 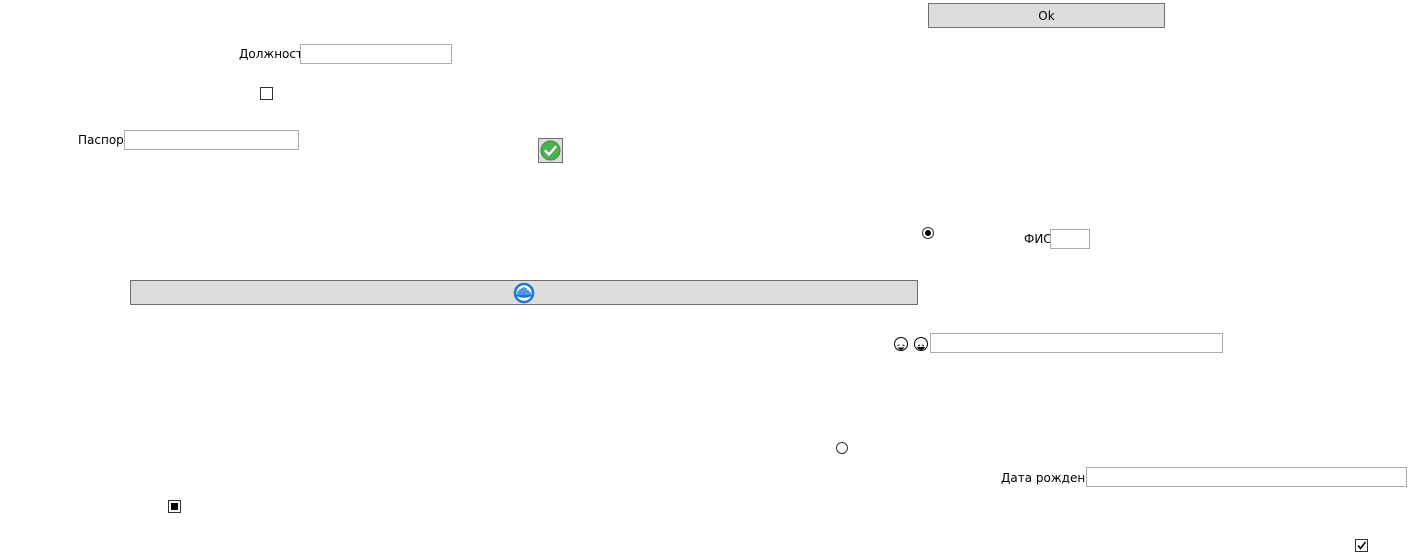 I want to click on loading-spinner-icon, so click(x=524, y=292).